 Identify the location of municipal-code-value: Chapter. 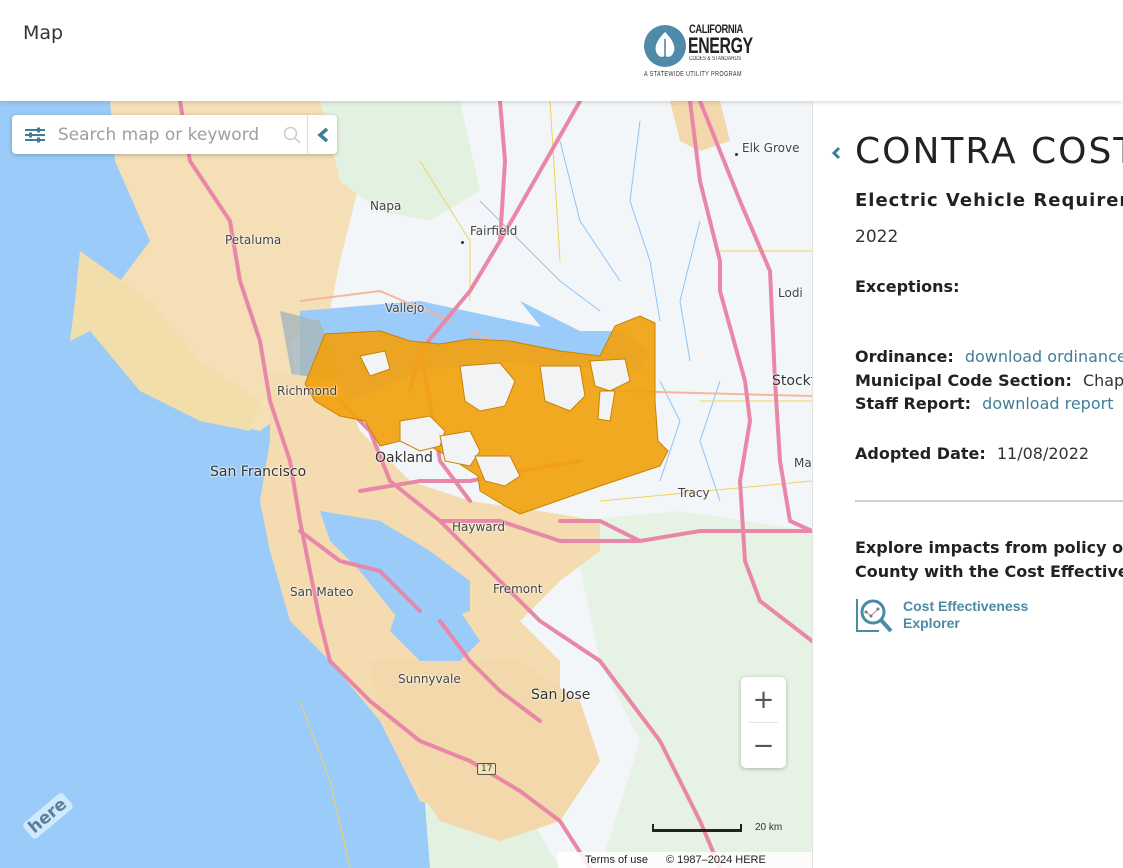
(1102, 380).